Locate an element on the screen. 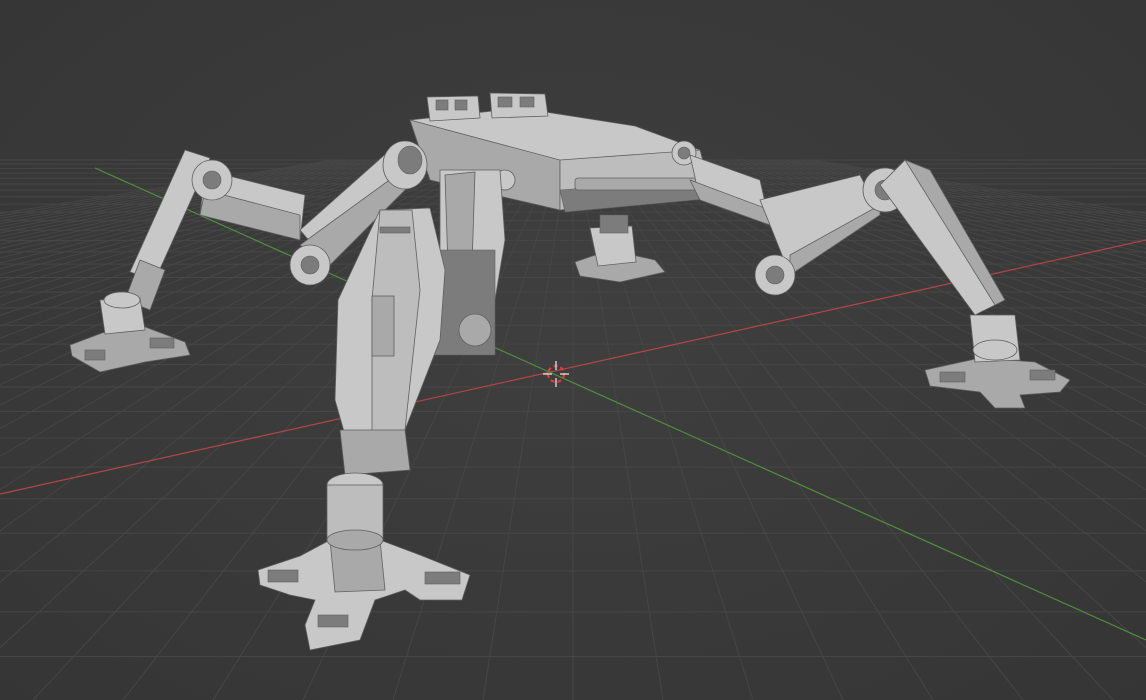 This screenshot has width=1146, height=700. front-right-leg is located at coordinates (847, 235).